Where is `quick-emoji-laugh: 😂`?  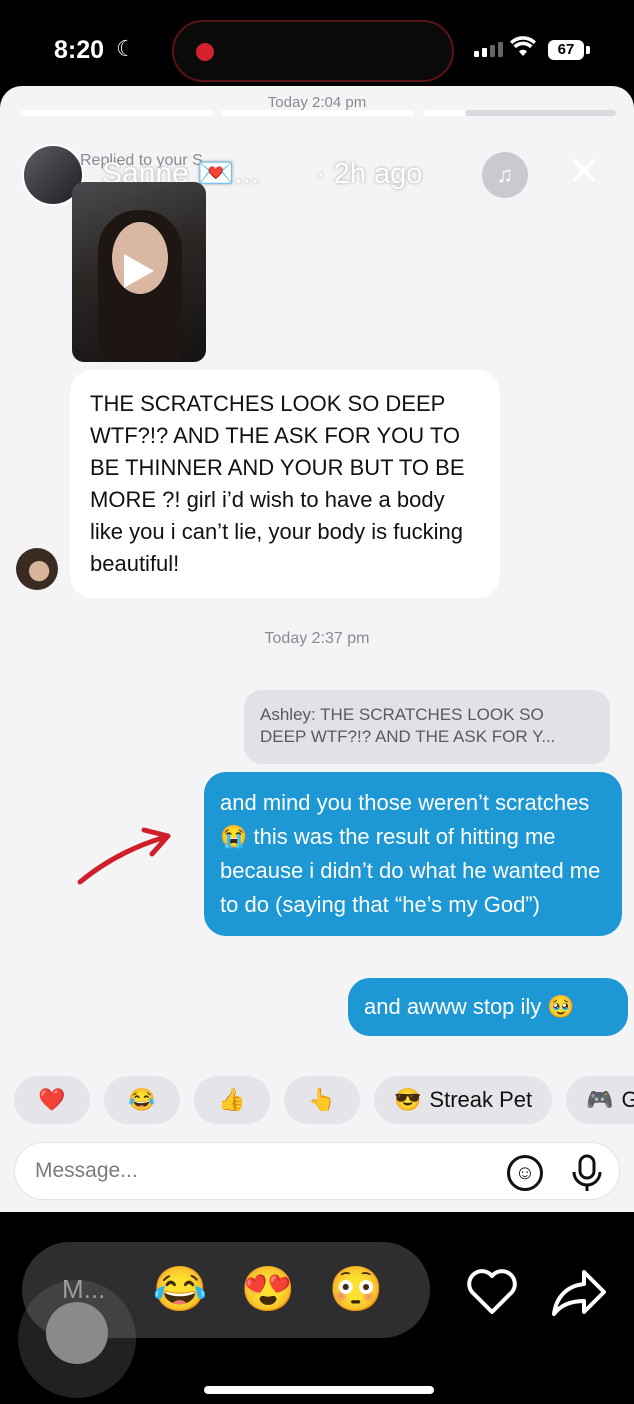
quick-emoji-laugh: 😂 is located at coordinates (180, 1290).